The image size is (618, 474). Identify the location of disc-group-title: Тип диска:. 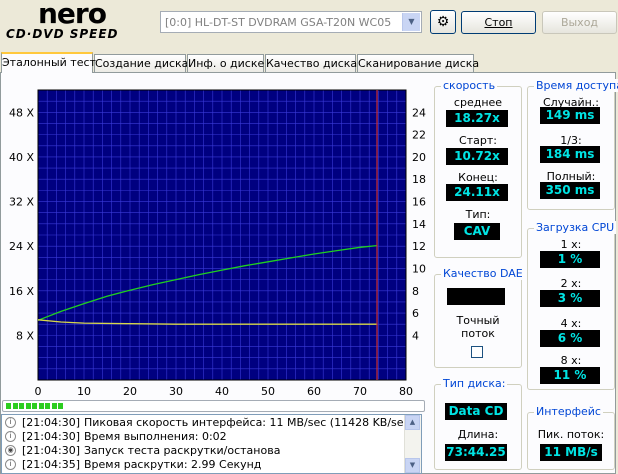
(474, 383).